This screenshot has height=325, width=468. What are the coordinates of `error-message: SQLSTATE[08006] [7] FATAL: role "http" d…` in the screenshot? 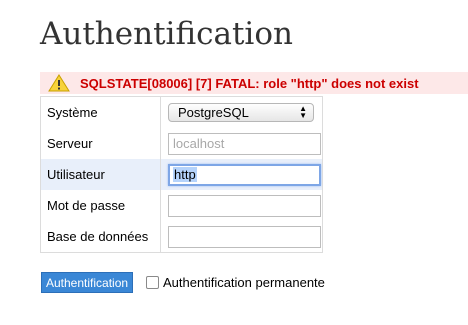 It's located at (249, 83).